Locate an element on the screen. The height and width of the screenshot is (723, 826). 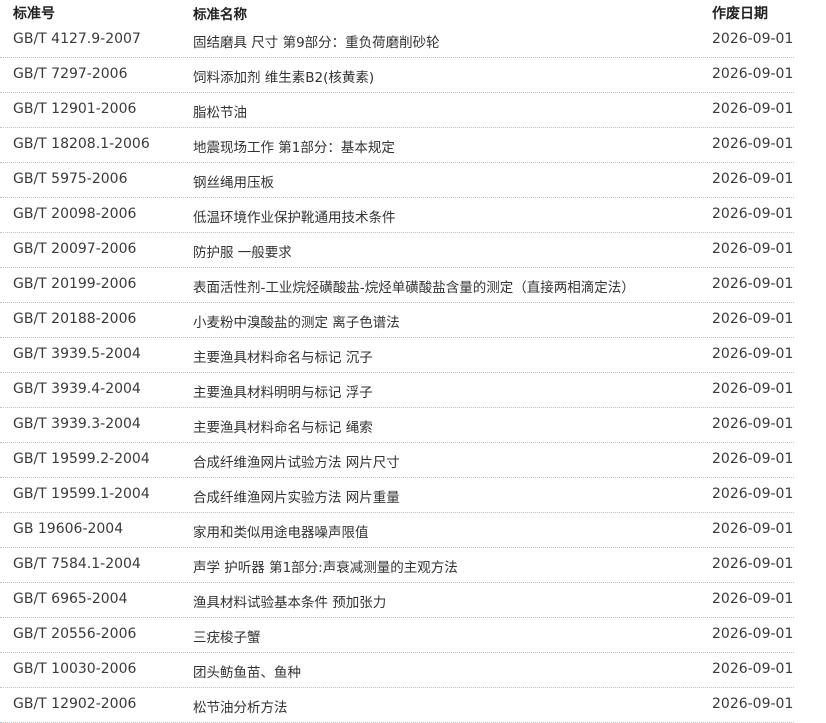
standard-code: GB/T 19599.2-2004 is located at coordinates (81, 459).